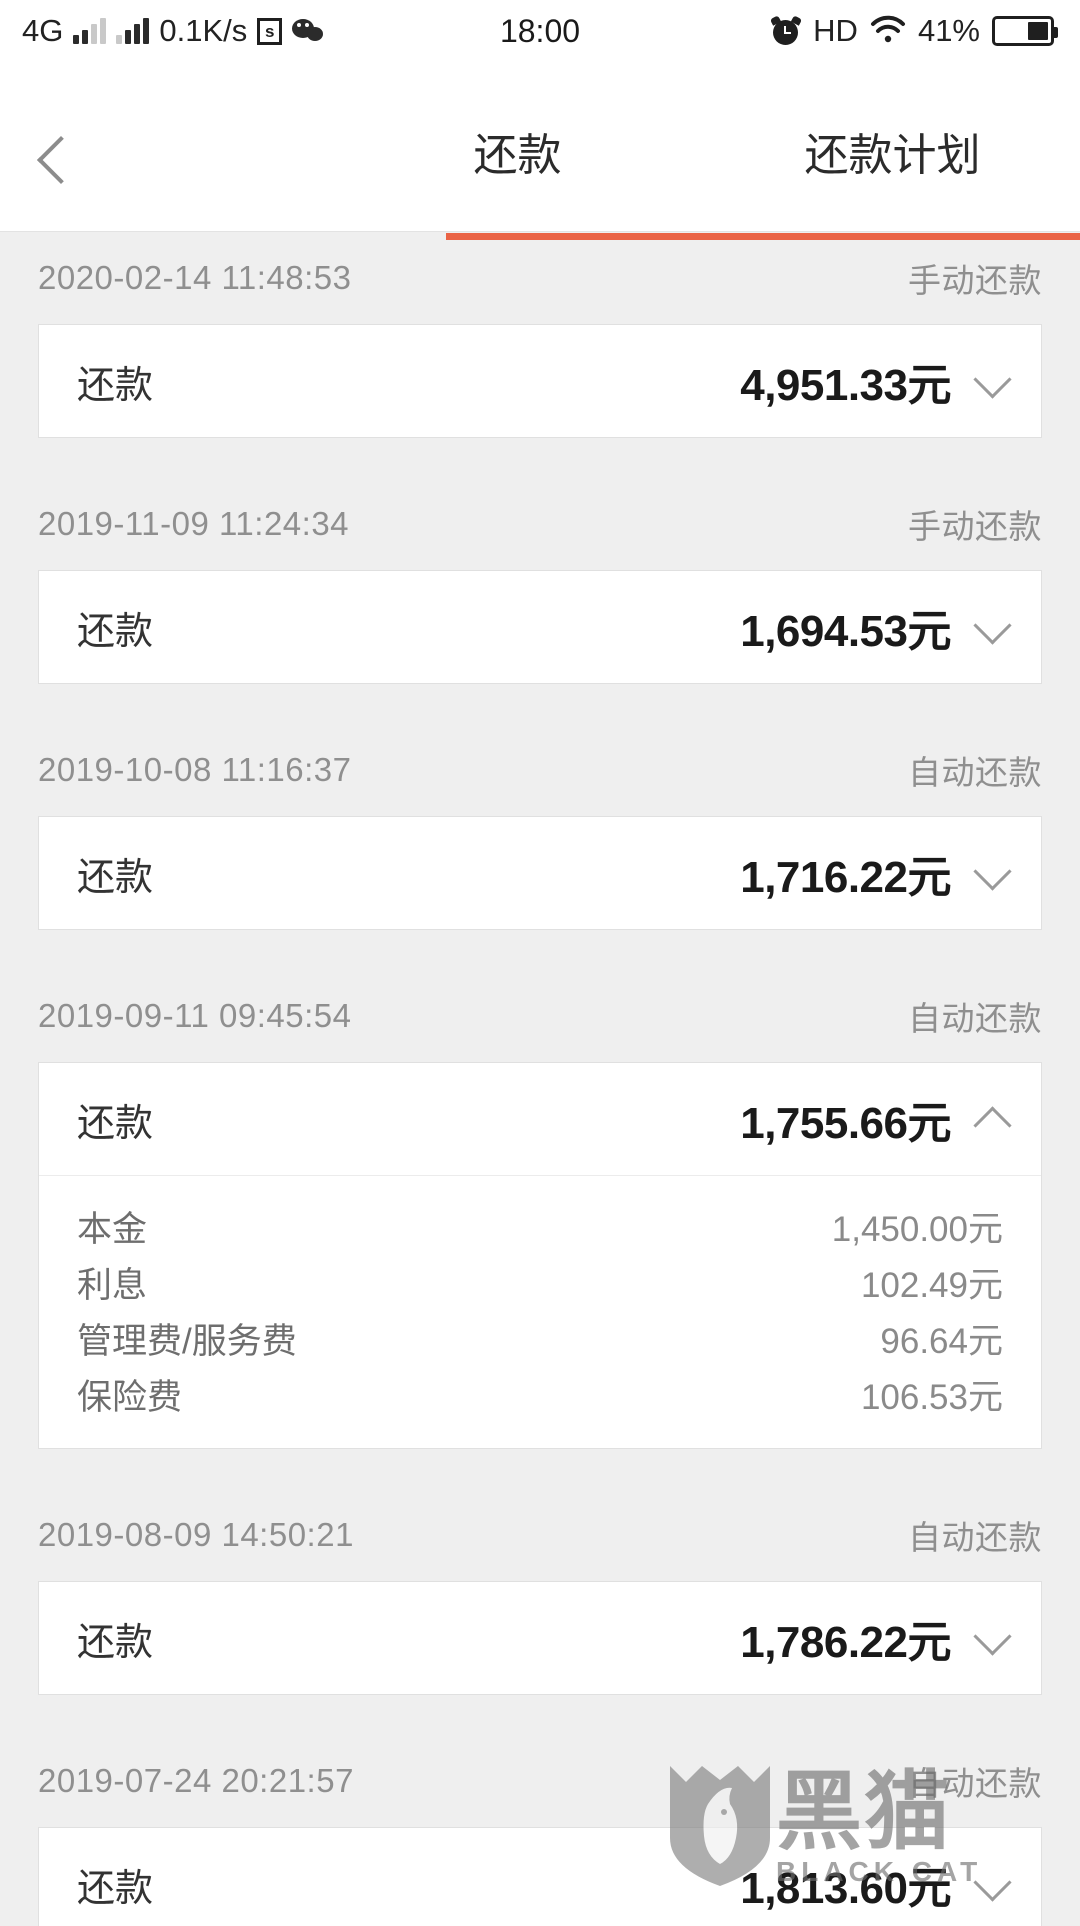 The height and width of the screenshot is (1926, 1080). I want to click on repayment-date: 2020-02-14 11:48:53, so click(194, 278).